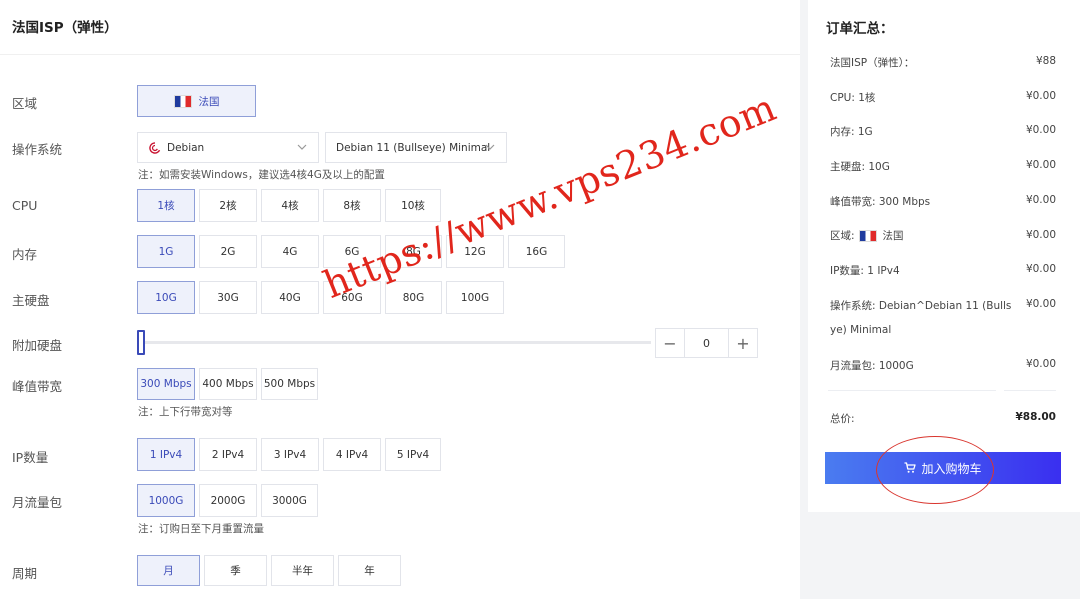 Image resolution: width=1080 pixels, height=599 pixels. Describe the element at coordinates (228, 205) in the screenshot. I see `cpu-option: 2核` at that location.